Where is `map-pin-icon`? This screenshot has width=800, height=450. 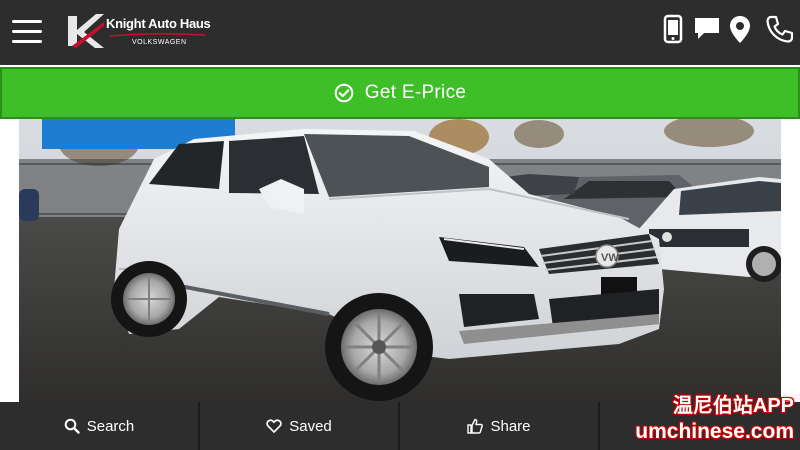 map-pin-icon is located at coordinates (740, 29).